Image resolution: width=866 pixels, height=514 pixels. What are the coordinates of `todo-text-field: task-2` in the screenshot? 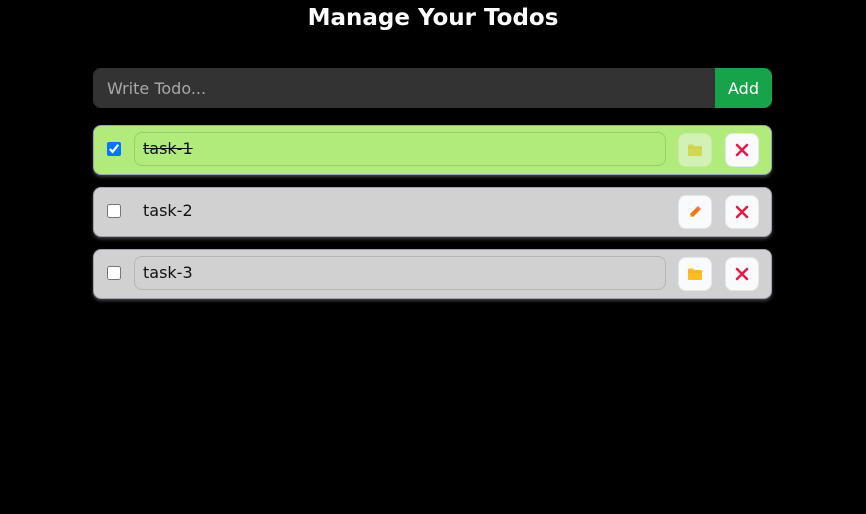 It's located at (400, 211).